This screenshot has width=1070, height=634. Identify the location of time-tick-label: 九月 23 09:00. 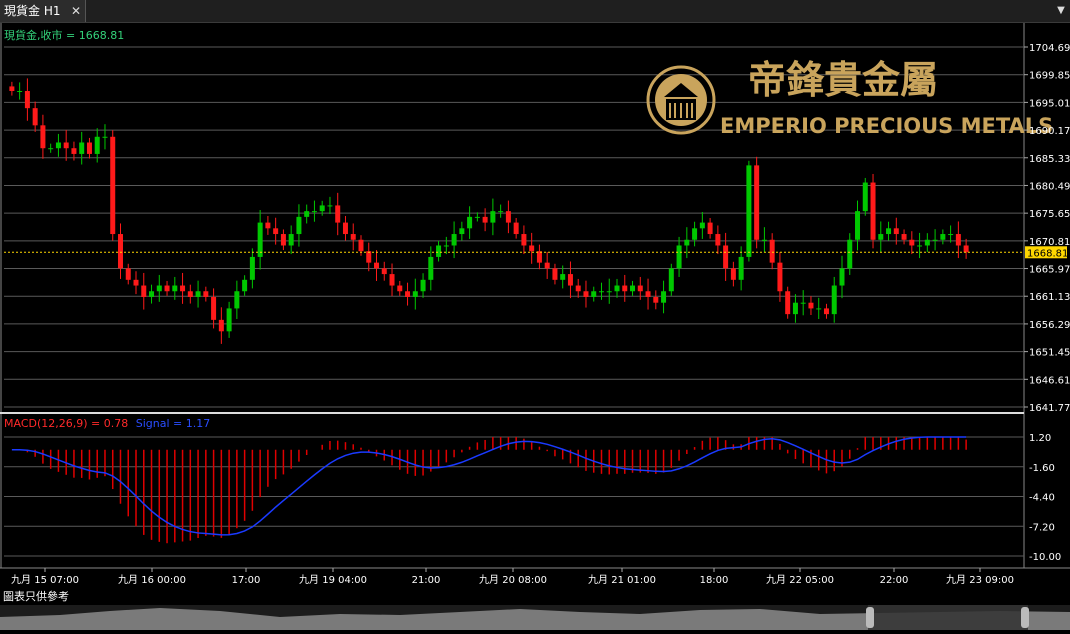
(980, 580).